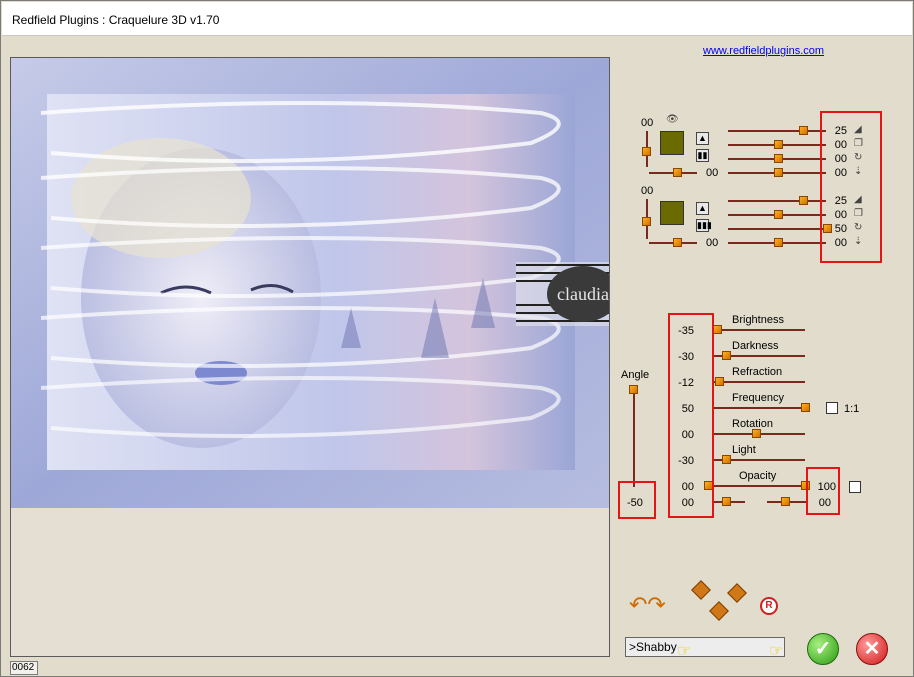  I want to click on highlight-angle, so click(637, 500).